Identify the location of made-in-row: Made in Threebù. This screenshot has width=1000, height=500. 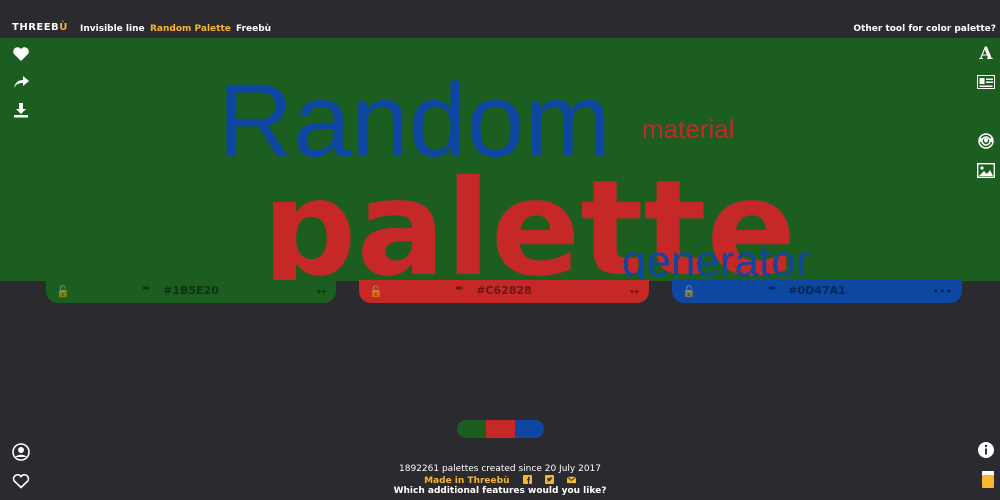
(500, 480).